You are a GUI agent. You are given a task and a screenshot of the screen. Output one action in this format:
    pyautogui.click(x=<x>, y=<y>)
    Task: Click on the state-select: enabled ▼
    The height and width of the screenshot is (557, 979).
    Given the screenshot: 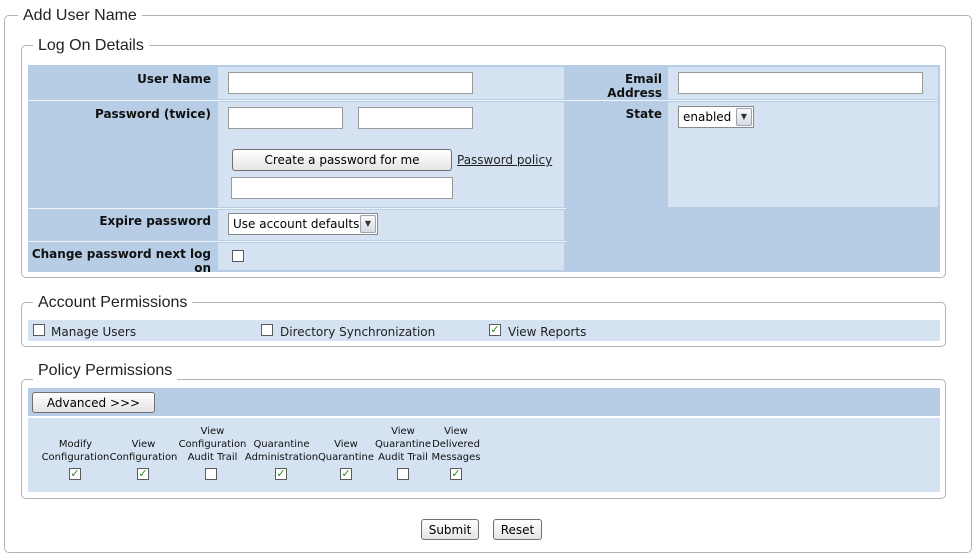 What is the action you would take?
    pyautogui.click(x=716, y=117)
    